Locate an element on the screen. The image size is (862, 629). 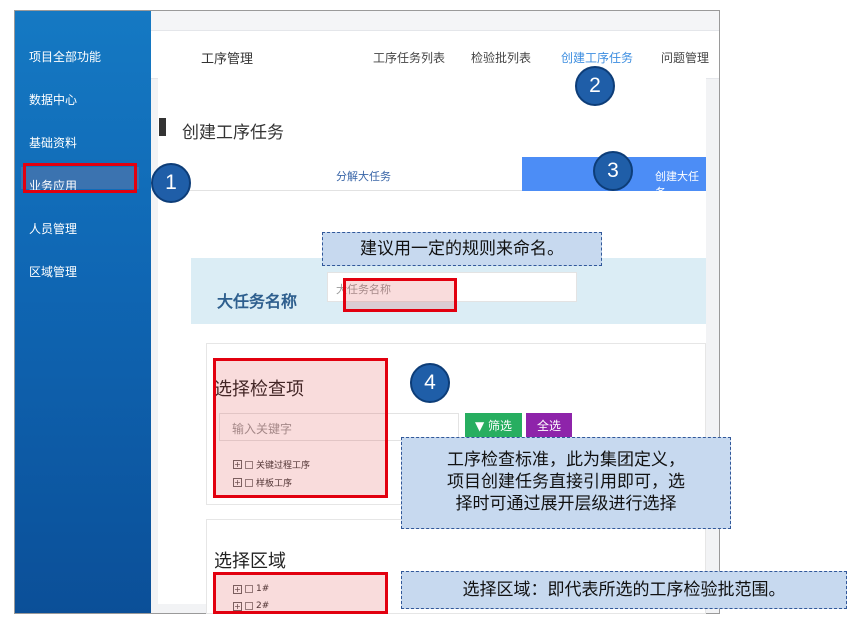
highlight-business-apps is located at coordinates (80, 178).